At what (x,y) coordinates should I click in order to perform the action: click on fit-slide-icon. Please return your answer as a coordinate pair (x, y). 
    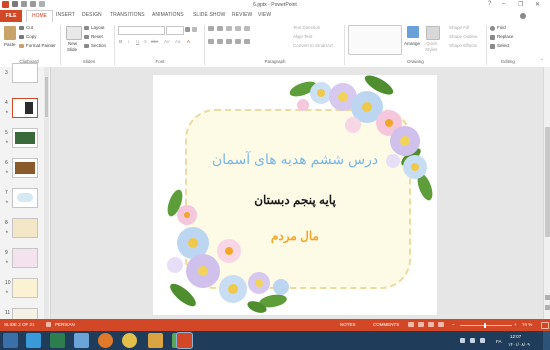
    Looking at the image, I should click on (545, 325).